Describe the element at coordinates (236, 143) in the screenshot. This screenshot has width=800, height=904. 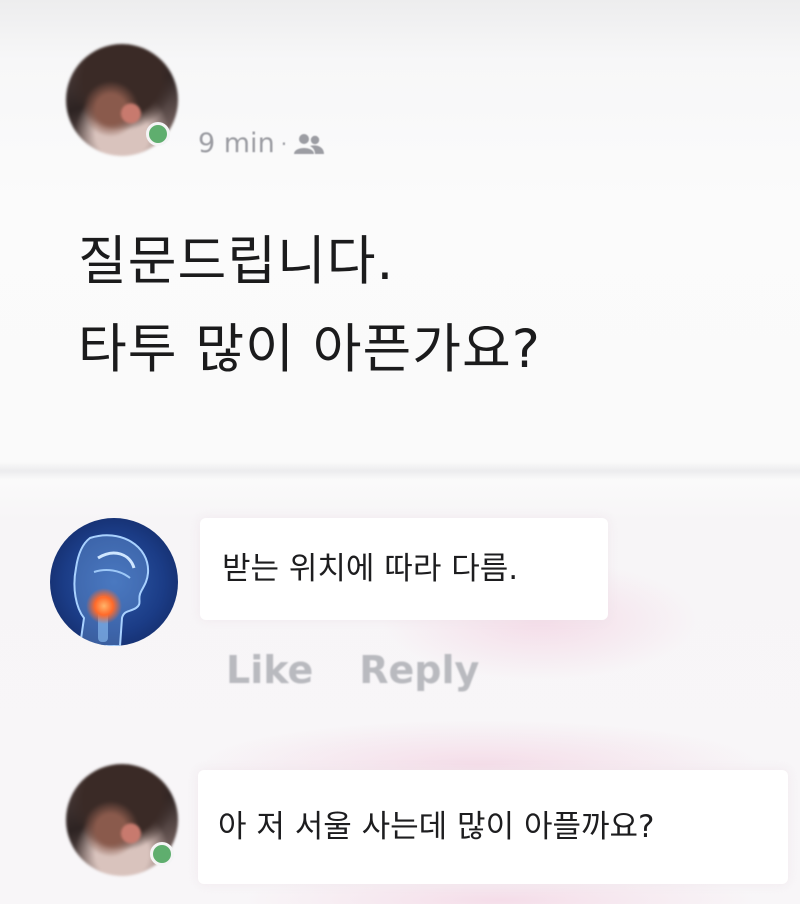
I see `post-time: 9 min` at that location.